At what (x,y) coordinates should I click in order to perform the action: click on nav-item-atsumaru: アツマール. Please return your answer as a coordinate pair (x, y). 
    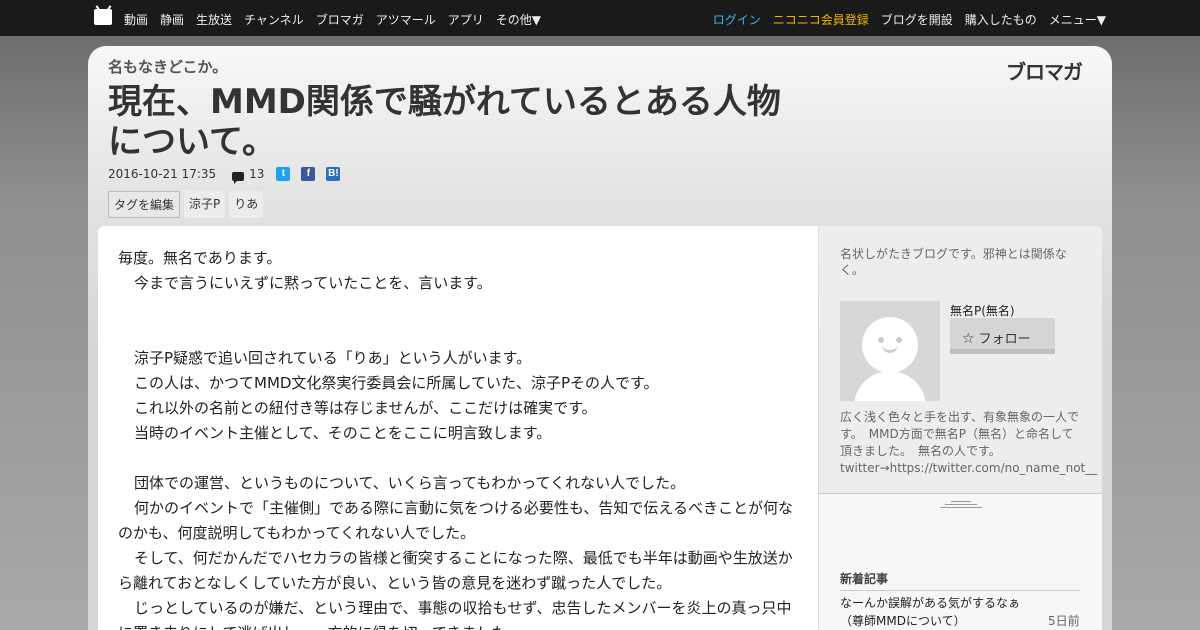
    Looking at the image, I should click on (406, 19).